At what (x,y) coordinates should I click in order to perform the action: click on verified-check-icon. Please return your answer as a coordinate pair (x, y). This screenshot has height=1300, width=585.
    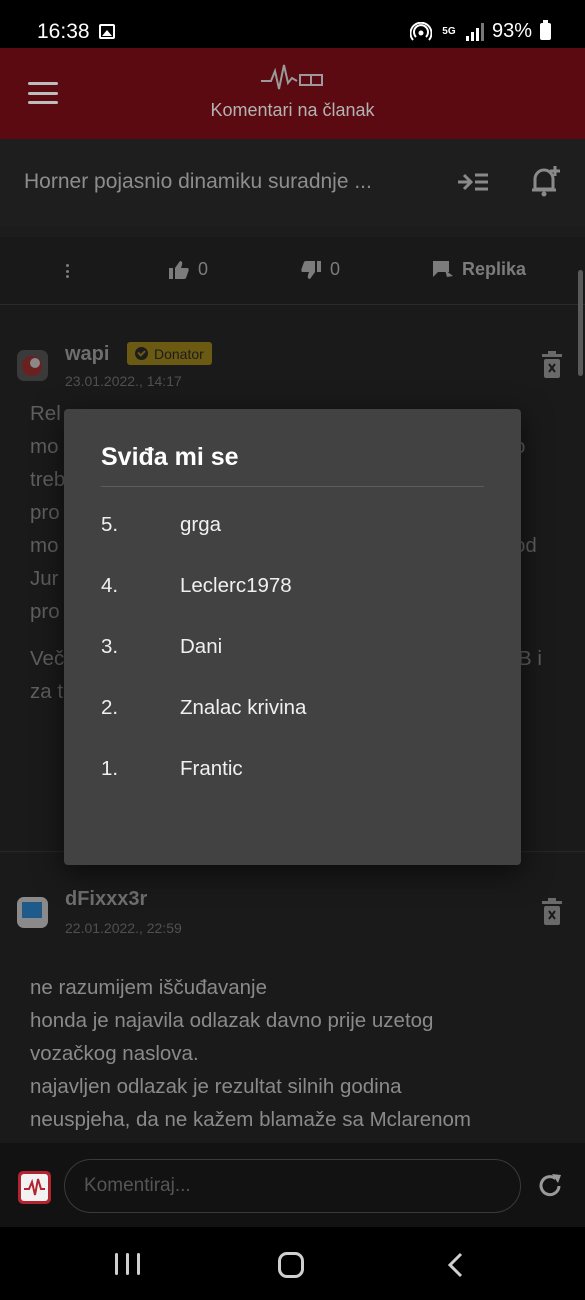
    Looking at the image, I should click on (141, 353).